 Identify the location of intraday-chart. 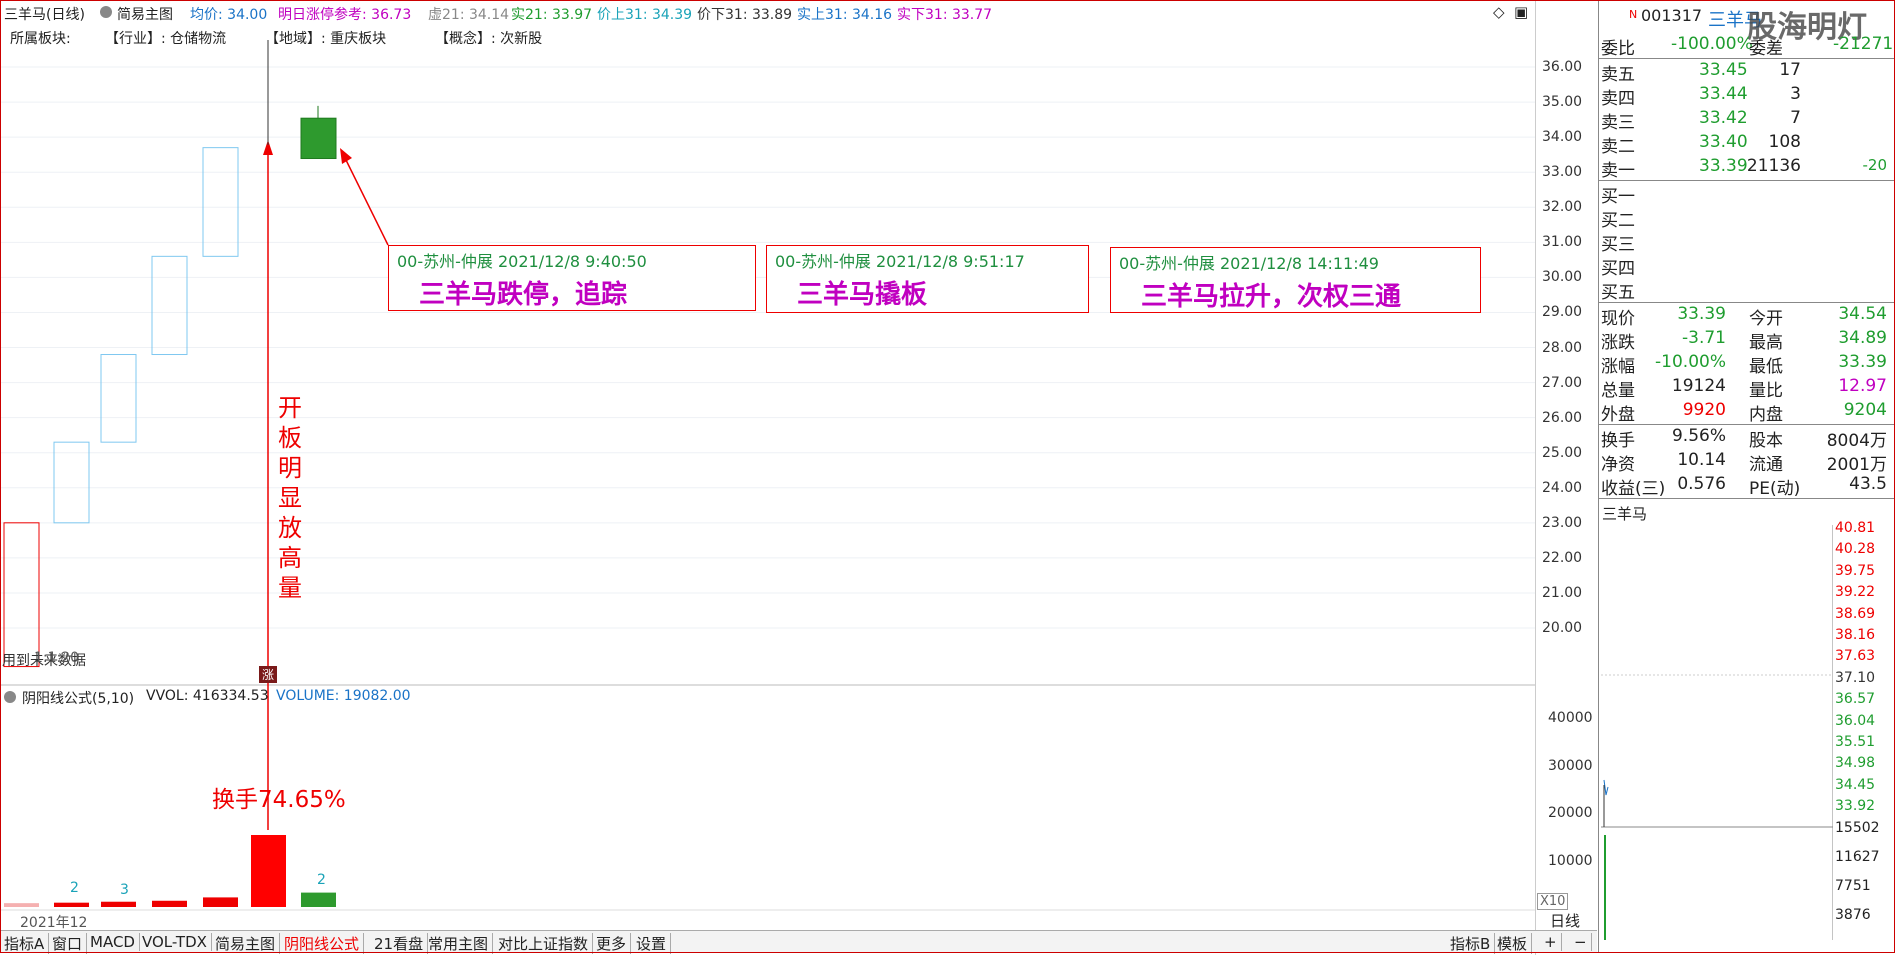
(1717, 732).